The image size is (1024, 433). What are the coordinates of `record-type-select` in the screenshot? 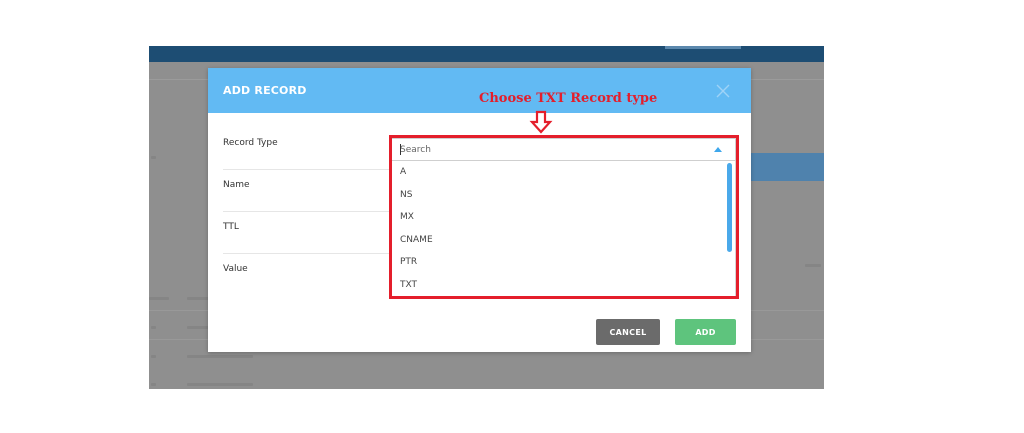 It's located at (563, 149).